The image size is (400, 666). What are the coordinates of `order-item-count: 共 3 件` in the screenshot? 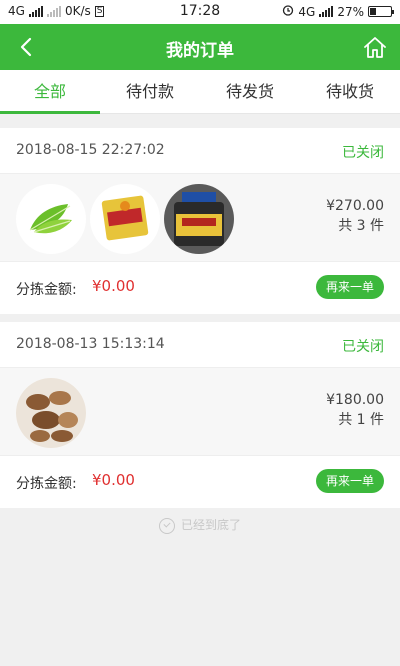 It's located at (361, 226).